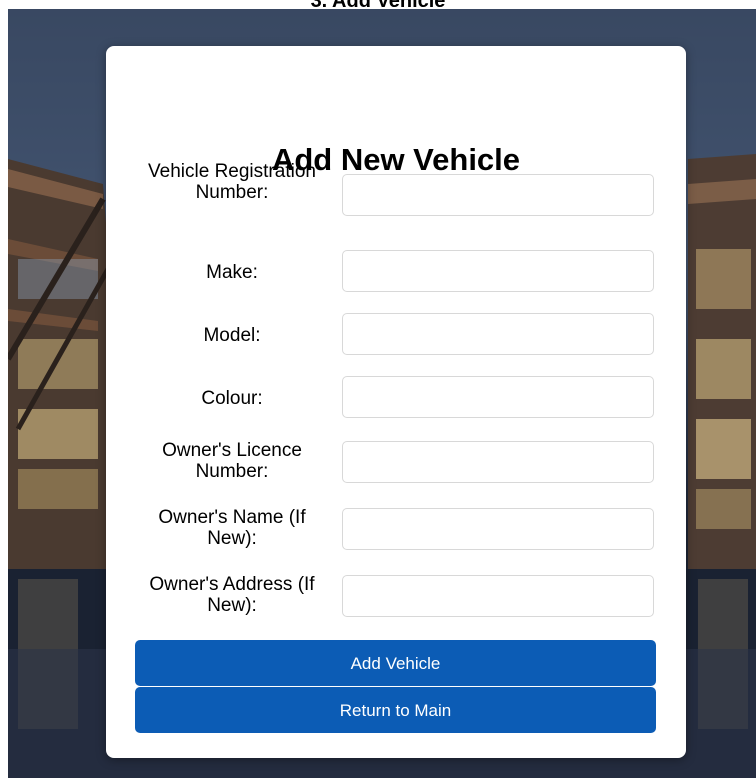  Describe the element at coordinates (498, 462) in the screenshot. I see `owner-licence-input` at that location.